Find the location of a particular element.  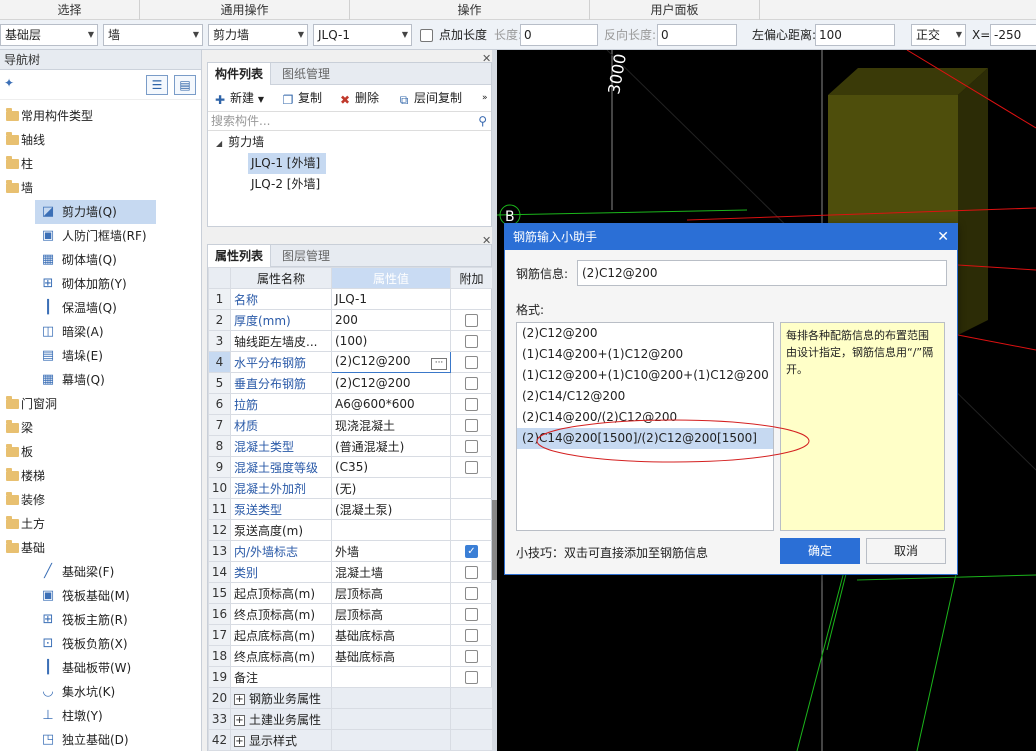

nav-item: 土方 is located at coordinates (100, 524).